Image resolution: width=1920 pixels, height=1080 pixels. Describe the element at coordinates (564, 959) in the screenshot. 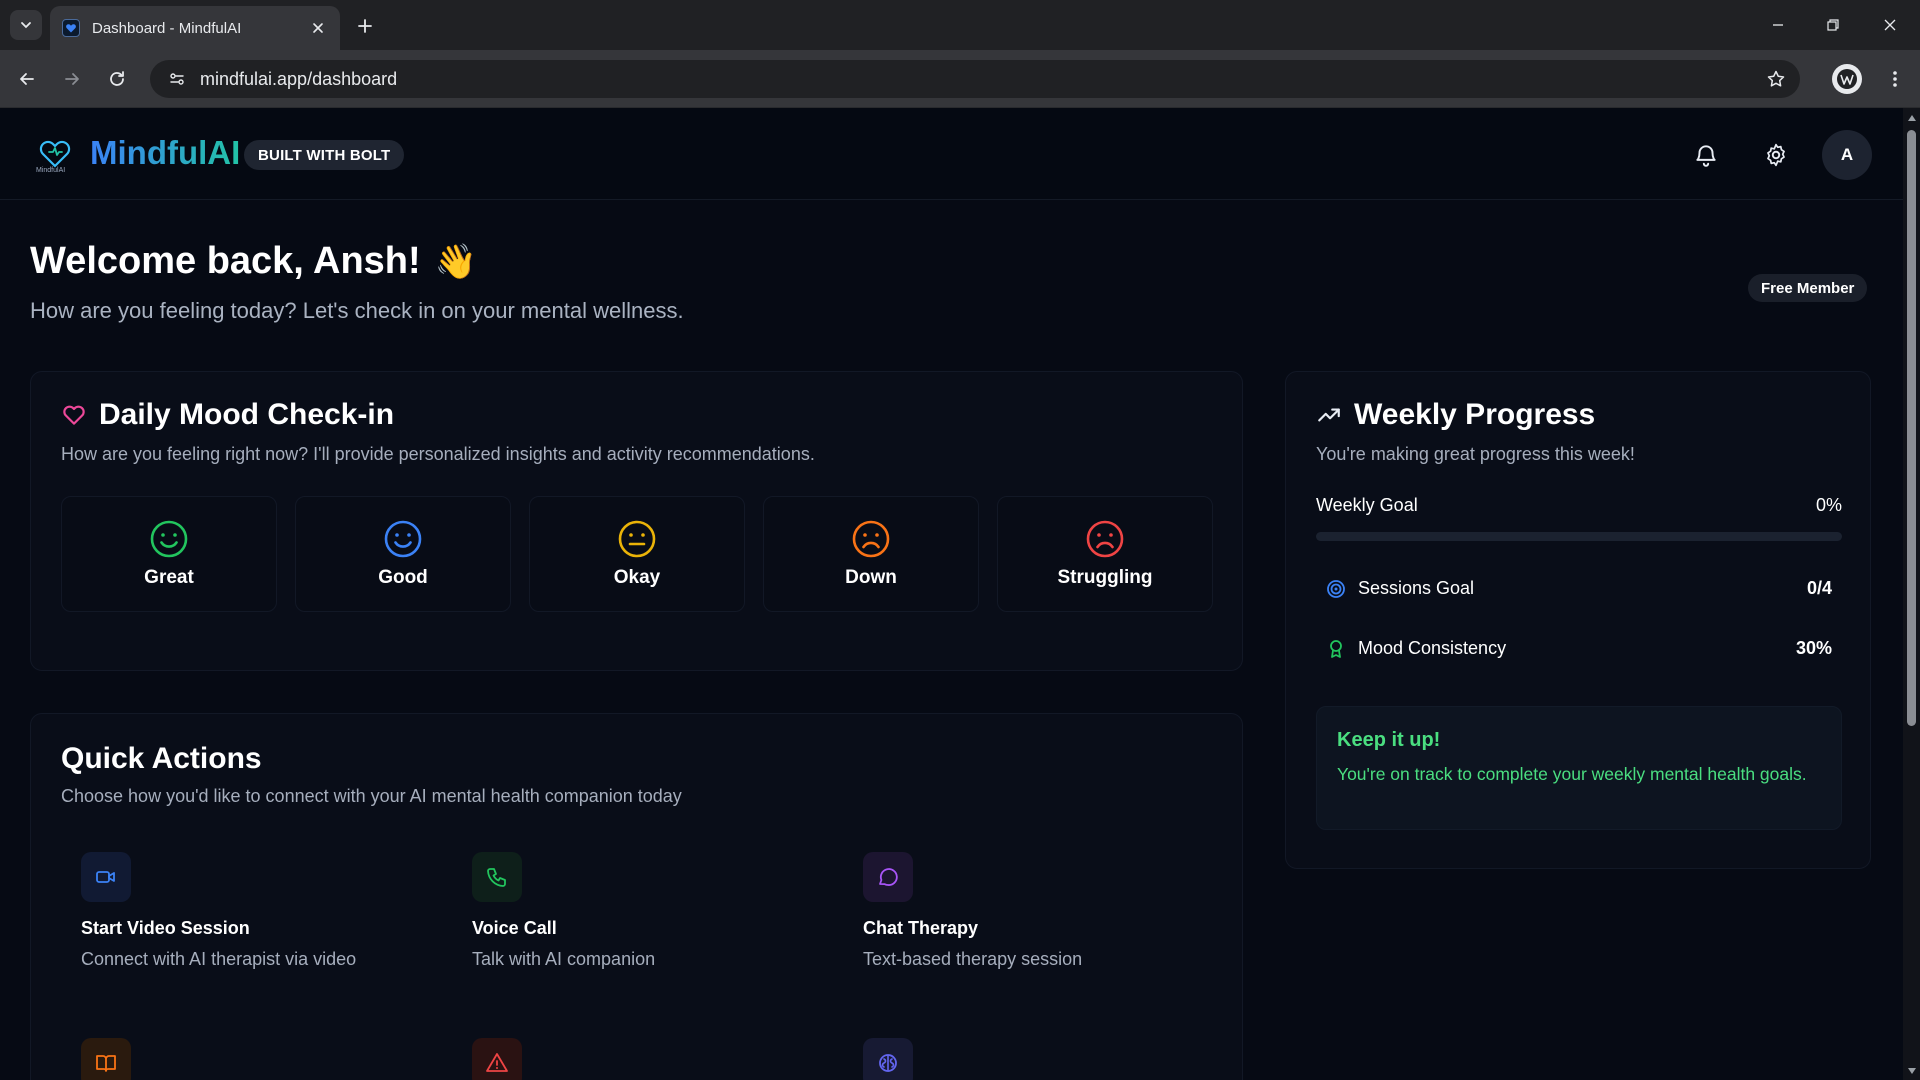

I see `voice-call-desc: Talk with AI companion` at that location.